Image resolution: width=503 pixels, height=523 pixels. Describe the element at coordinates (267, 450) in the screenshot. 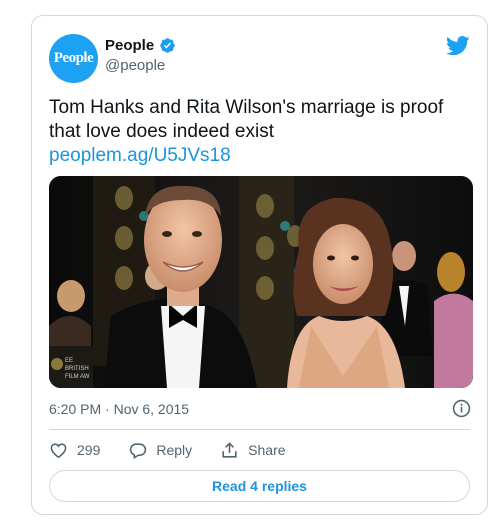

I see `share-label: Share` at that location.